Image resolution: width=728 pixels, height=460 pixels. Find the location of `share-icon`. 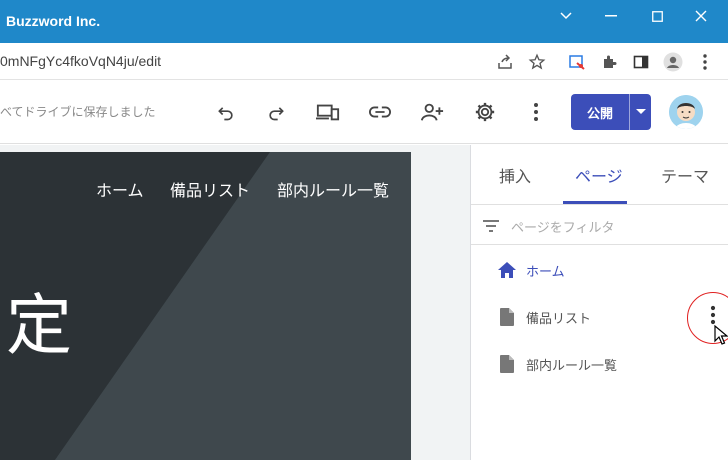

share-icon is located at coordinates (505, 62).